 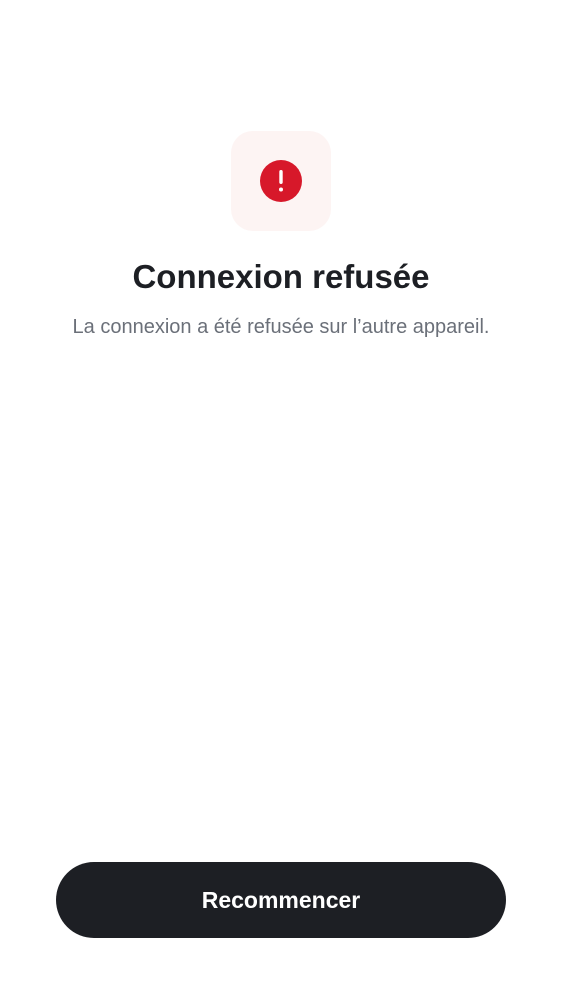 What do you see at coordinates (281, 900) in the screenshot?
I see `restart-button: Recommencer` at bounding box center [281, 900].